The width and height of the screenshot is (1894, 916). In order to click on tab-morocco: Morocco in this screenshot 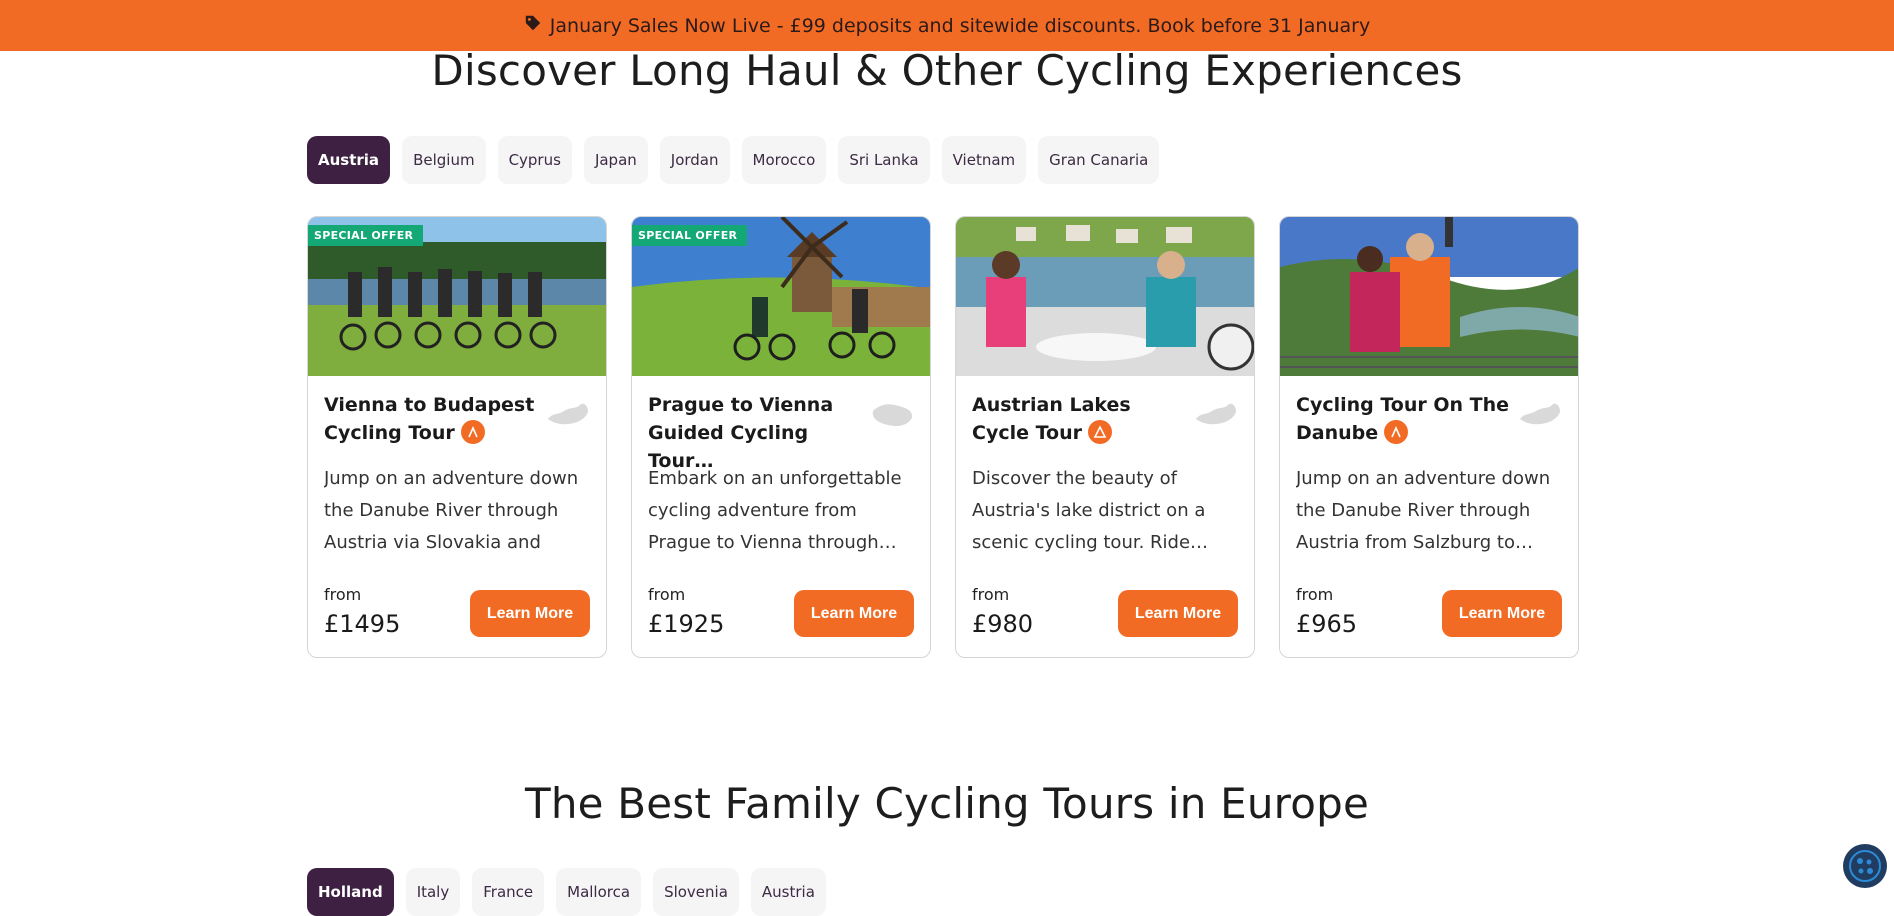, I will do `click(784, 160)`.